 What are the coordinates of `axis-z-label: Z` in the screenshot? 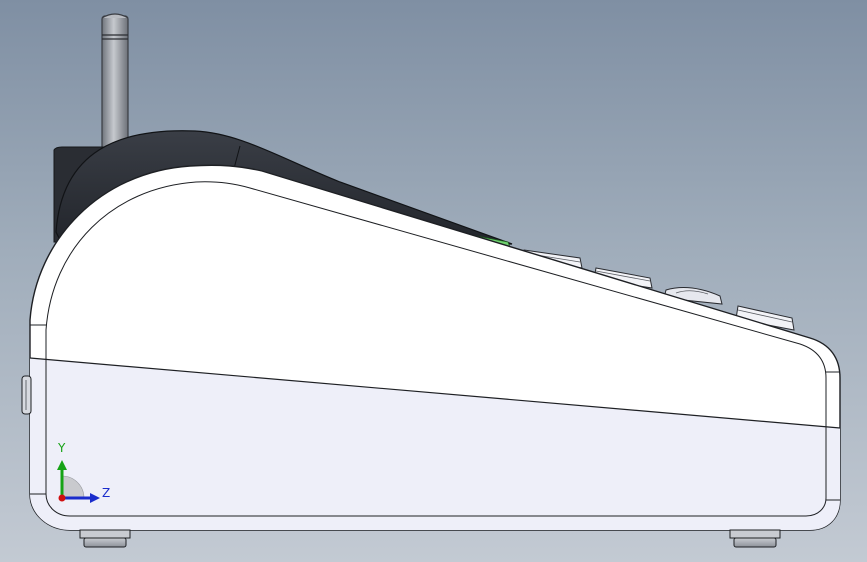 It's located at (106, 493).